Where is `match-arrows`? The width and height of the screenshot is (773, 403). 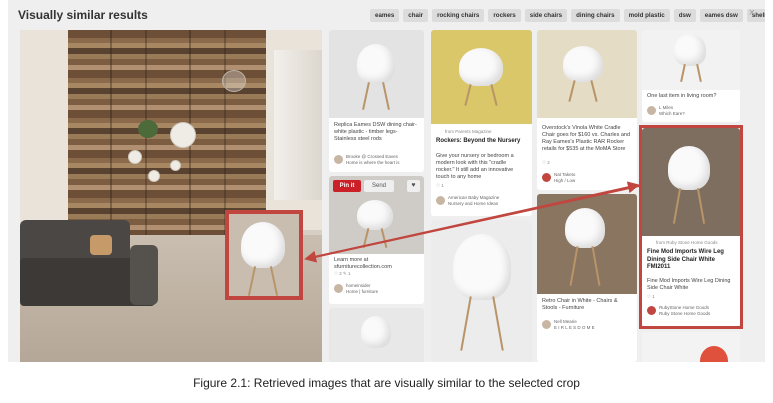 match-arrows is located at coordinates (472, 222).